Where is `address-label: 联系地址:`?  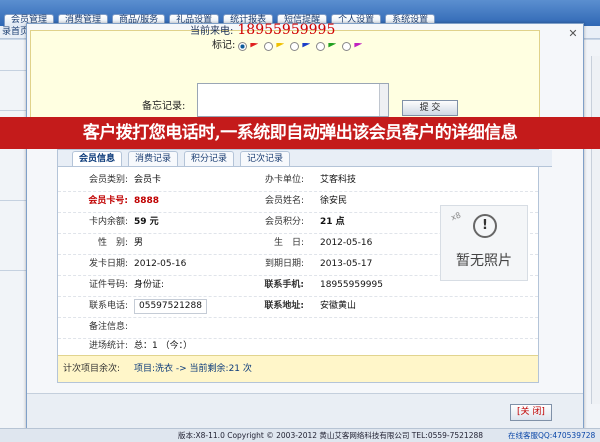 address-label: 联系地址: is located at coordinates (284, 306).